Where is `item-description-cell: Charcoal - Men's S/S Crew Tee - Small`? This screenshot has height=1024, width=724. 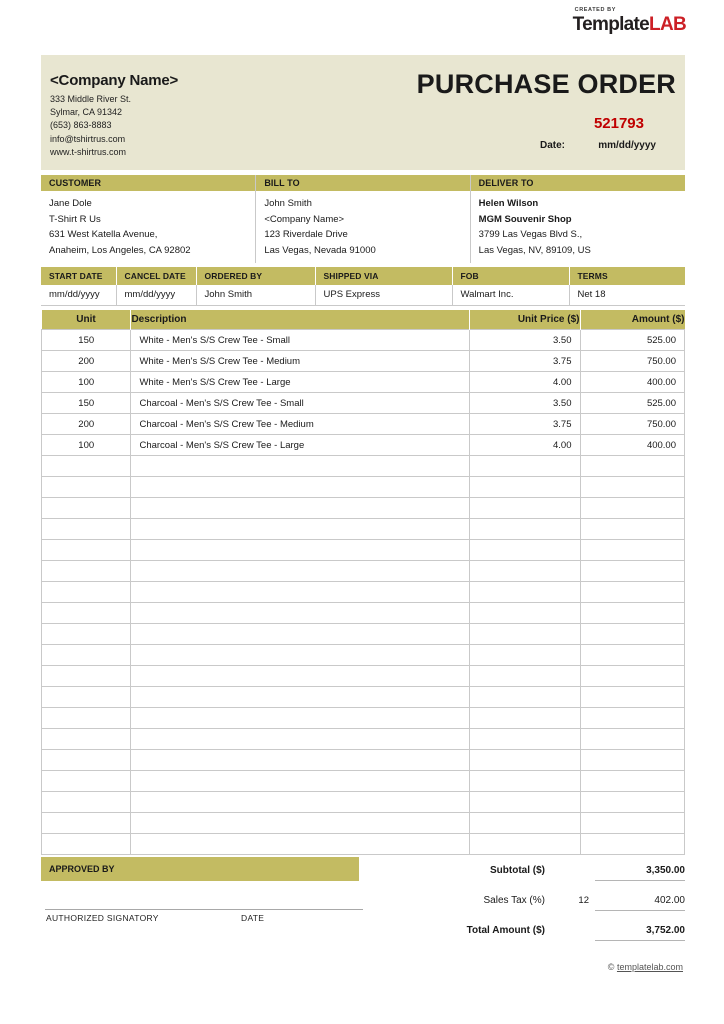
item-description-cell: Charcoal - Men's S/S Crew Tee - Small is located at coordinates (300, 403).